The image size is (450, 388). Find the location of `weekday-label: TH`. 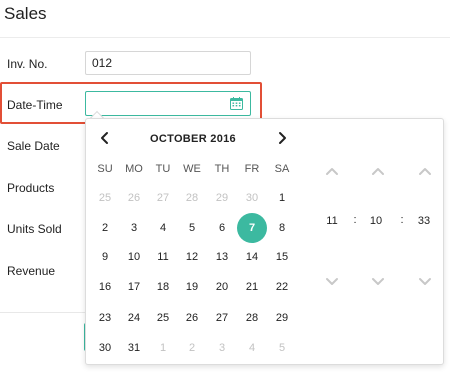

weekday-label: TH is located at coordinates (222, 169).